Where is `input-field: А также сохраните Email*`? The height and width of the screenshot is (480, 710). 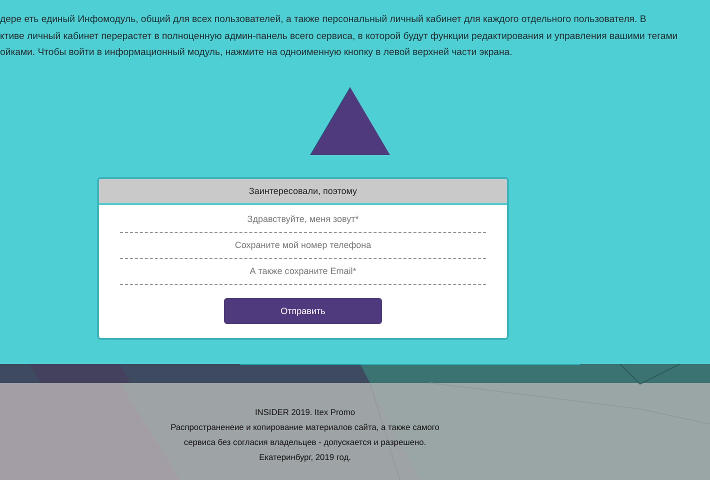 input-field: А также сохраните Email* is located at coordinates (303, 271).